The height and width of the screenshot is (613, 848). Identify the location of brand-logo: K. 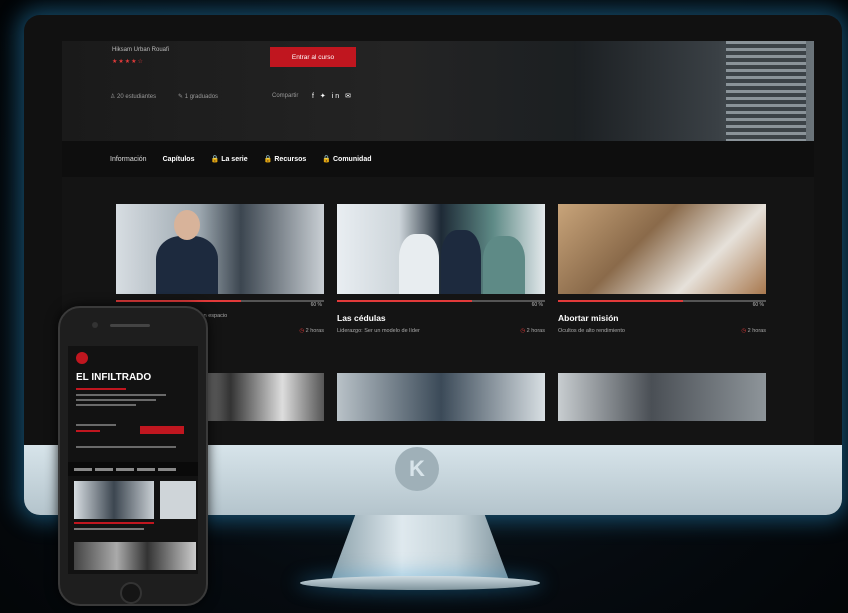
(417, 469).